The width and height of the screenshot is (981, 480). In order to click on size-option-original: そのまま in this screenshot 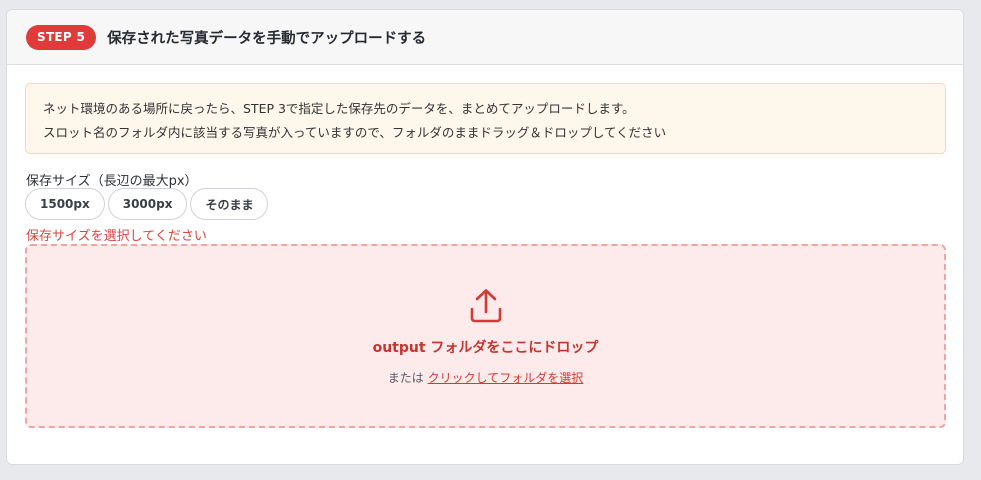, I will do `click(229, 204)`.